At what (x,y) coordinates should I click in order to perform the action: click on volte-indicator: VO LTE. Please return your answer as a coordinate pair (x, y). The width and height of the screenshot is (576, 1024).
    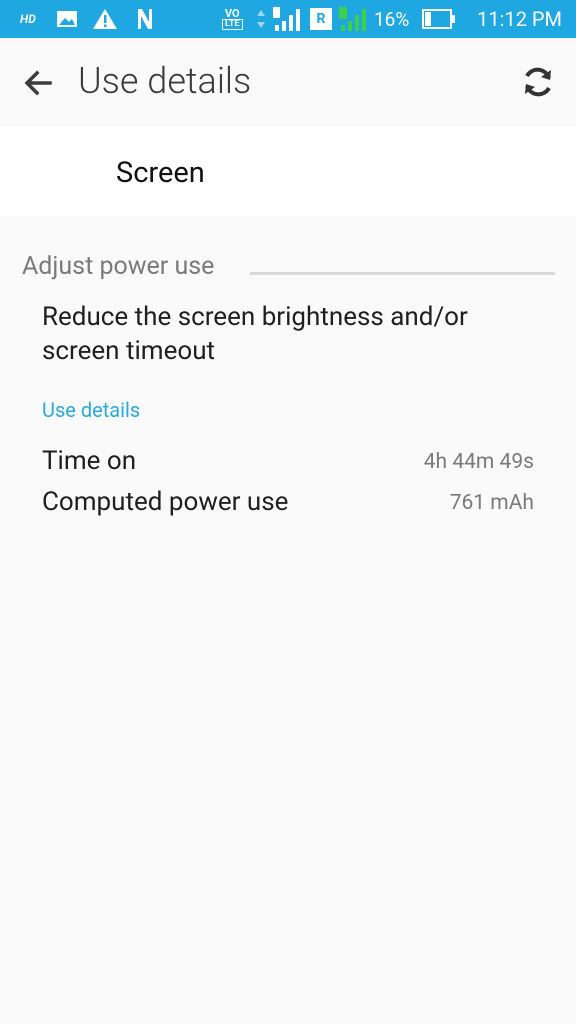
    Looking at the image, I should click on (232, 19).